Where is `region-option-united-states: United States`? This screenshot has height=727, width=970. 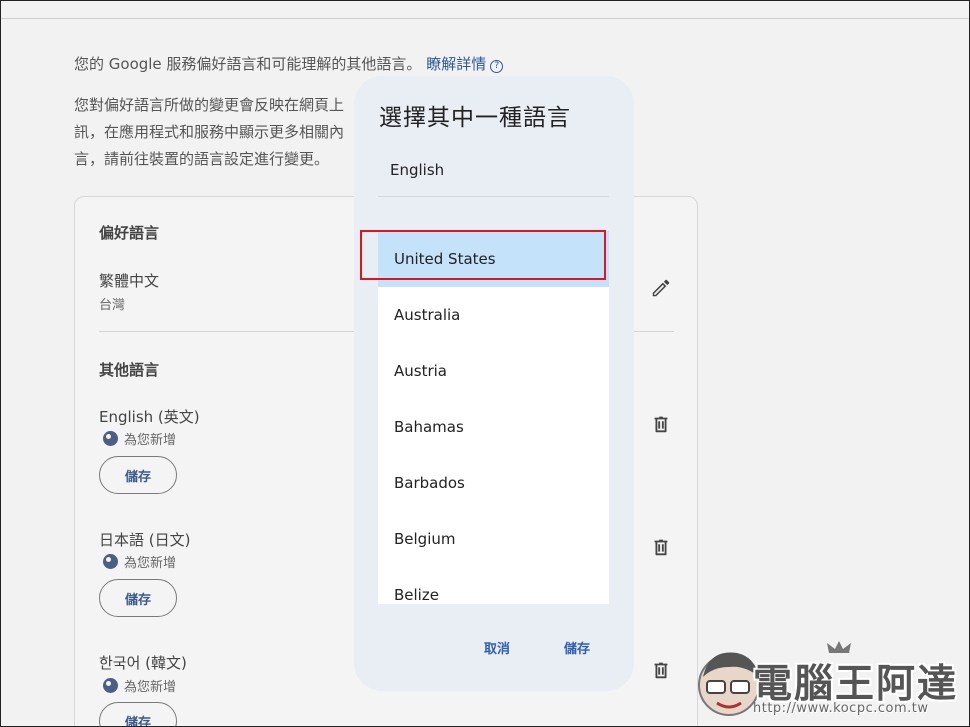 region-option-united-states: United States is located at coordinates (493, 259).